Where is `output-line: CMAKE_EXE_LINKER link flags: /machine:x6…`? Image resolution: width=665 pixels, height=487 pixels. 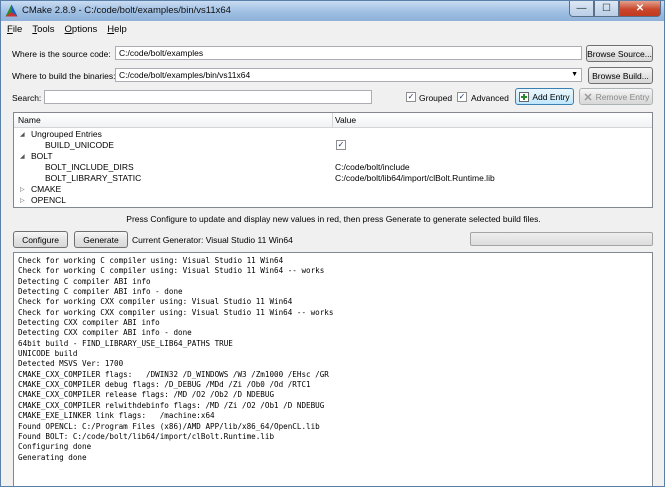 output-line: CMAKE_EXE_LINKER link flags: /machine:x6… is located at coordinates (116, 416).